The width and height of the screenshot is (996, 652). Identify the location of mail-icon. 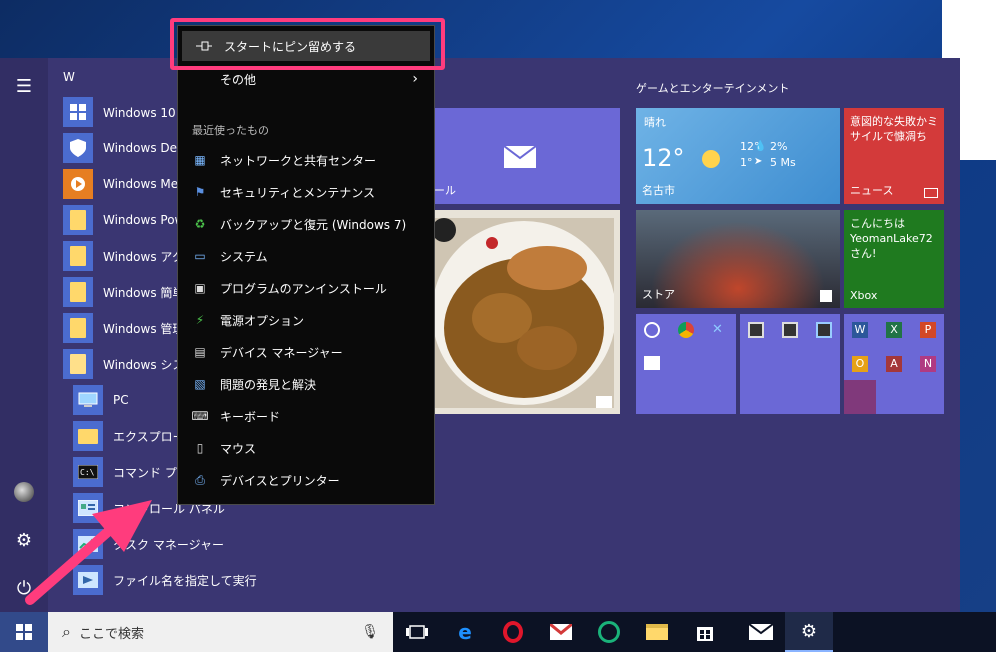
(761, 632).